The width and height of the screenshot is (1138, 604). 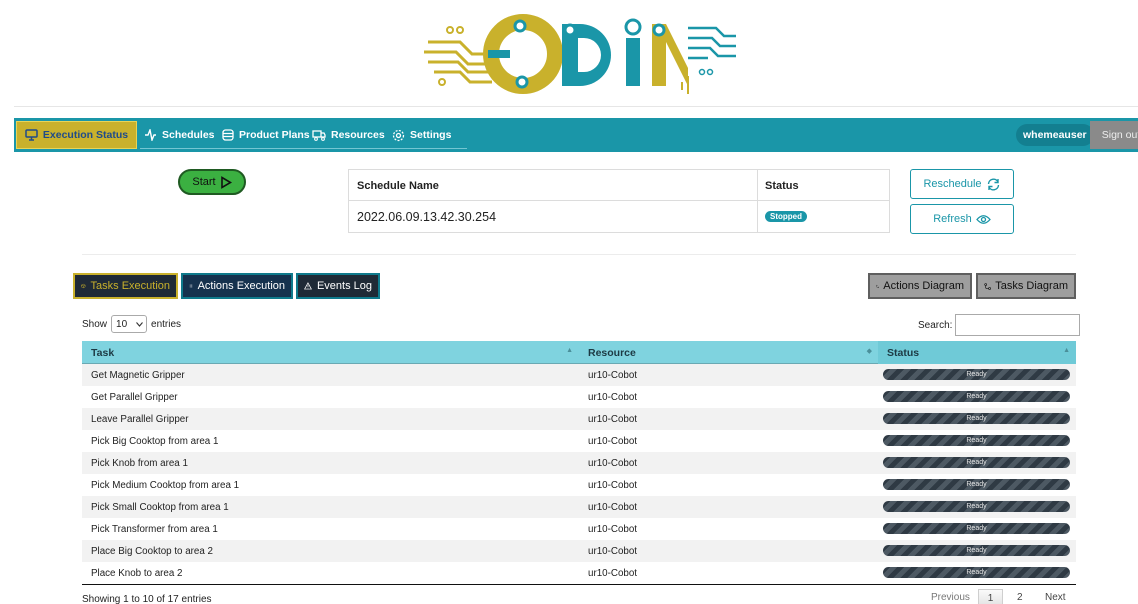 What do you see at coordinates (303, 148) in the screenshot?
I see `nav-underline` at bounding box center [303, 148].